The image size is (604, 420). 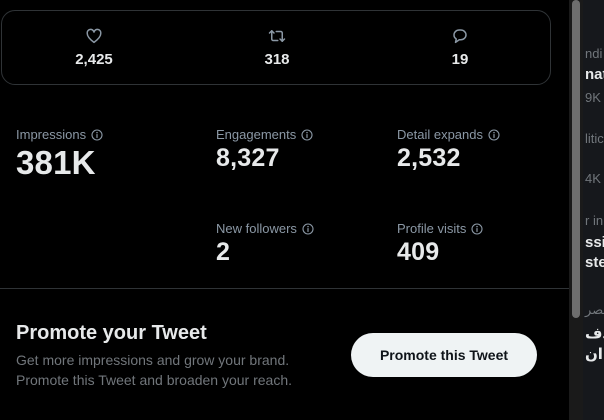 I want to click on engagements-label-row: Engagements, so click(x=264, y=134).